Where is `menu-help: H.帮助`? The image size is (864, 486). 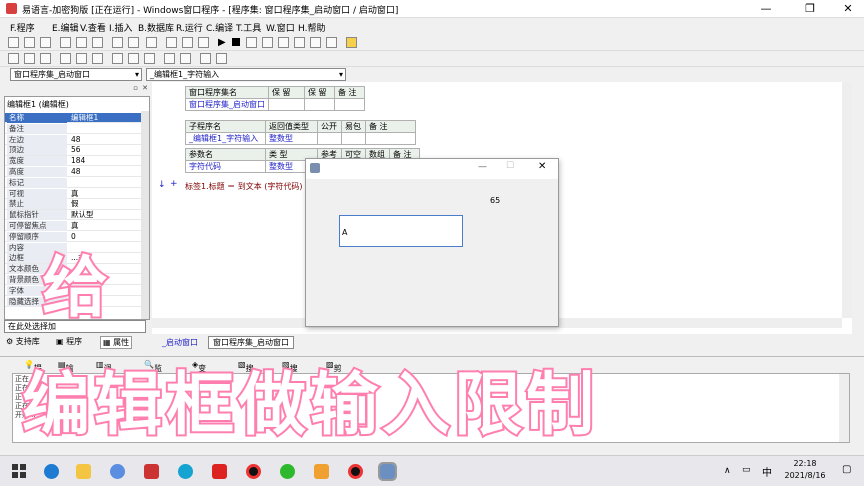 menu-help: H.帮助 is located at coordinates (311, 27).